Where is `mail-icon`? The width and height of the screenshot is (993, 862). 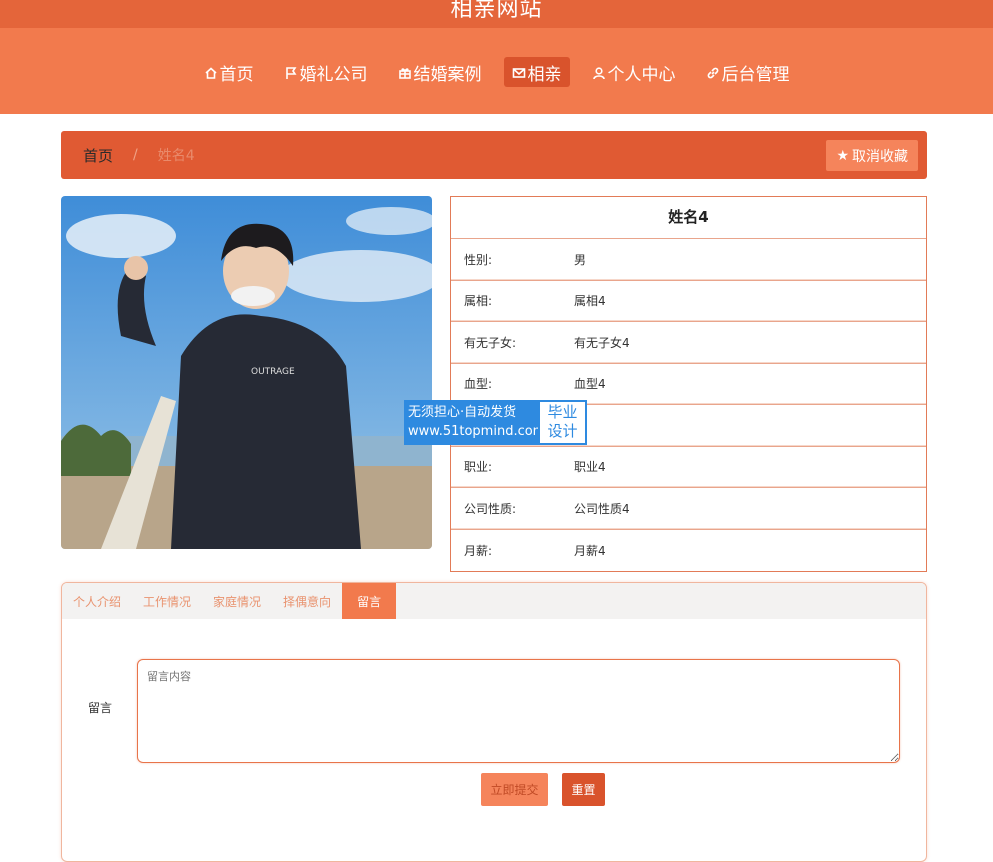
mail-icon is located at coordinates (519, 72).